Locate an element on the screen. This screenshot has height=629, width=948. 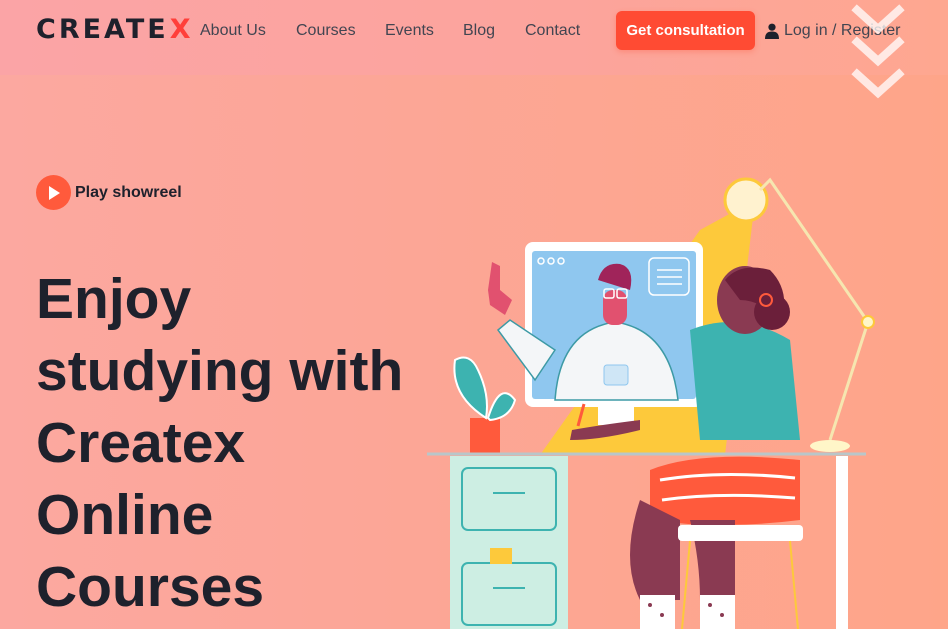
headline-line: Createx is located at coordinates (141, 443).